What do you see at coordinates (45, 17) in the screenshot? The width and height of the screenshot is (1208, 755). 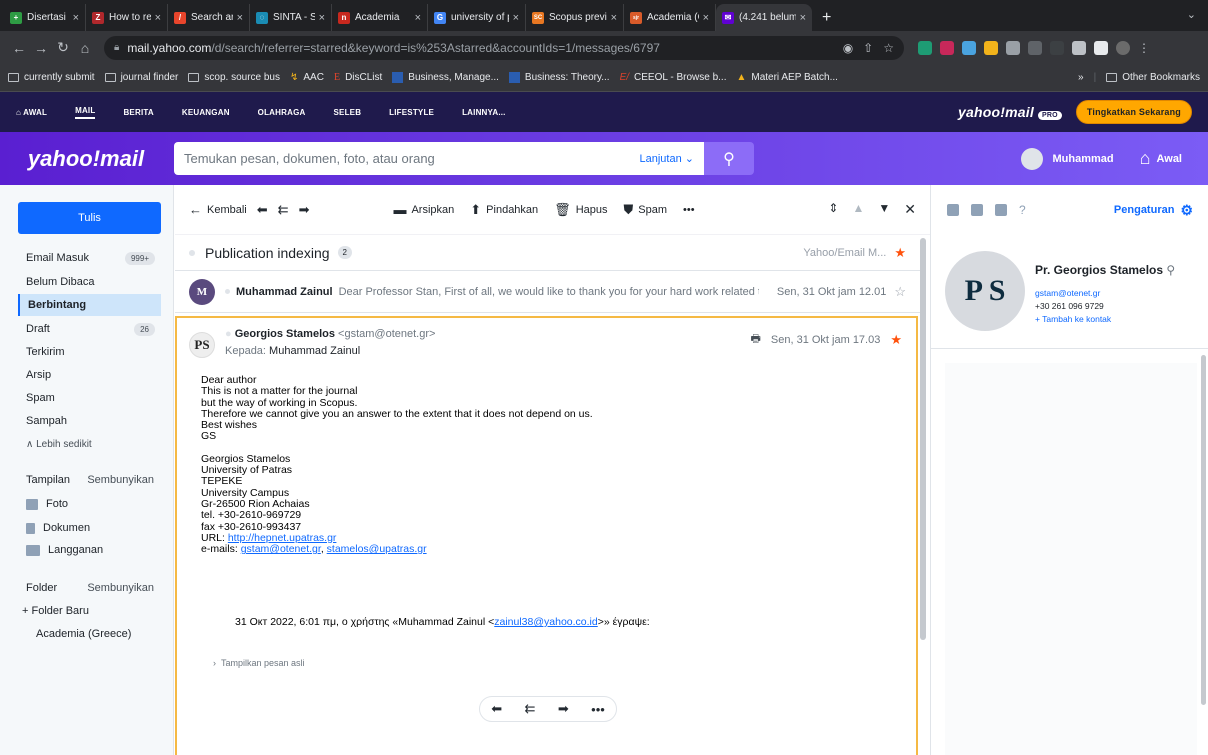 I see `browser-tab: + Disertasi S3 Z ×` at bounding box center [45, 17].